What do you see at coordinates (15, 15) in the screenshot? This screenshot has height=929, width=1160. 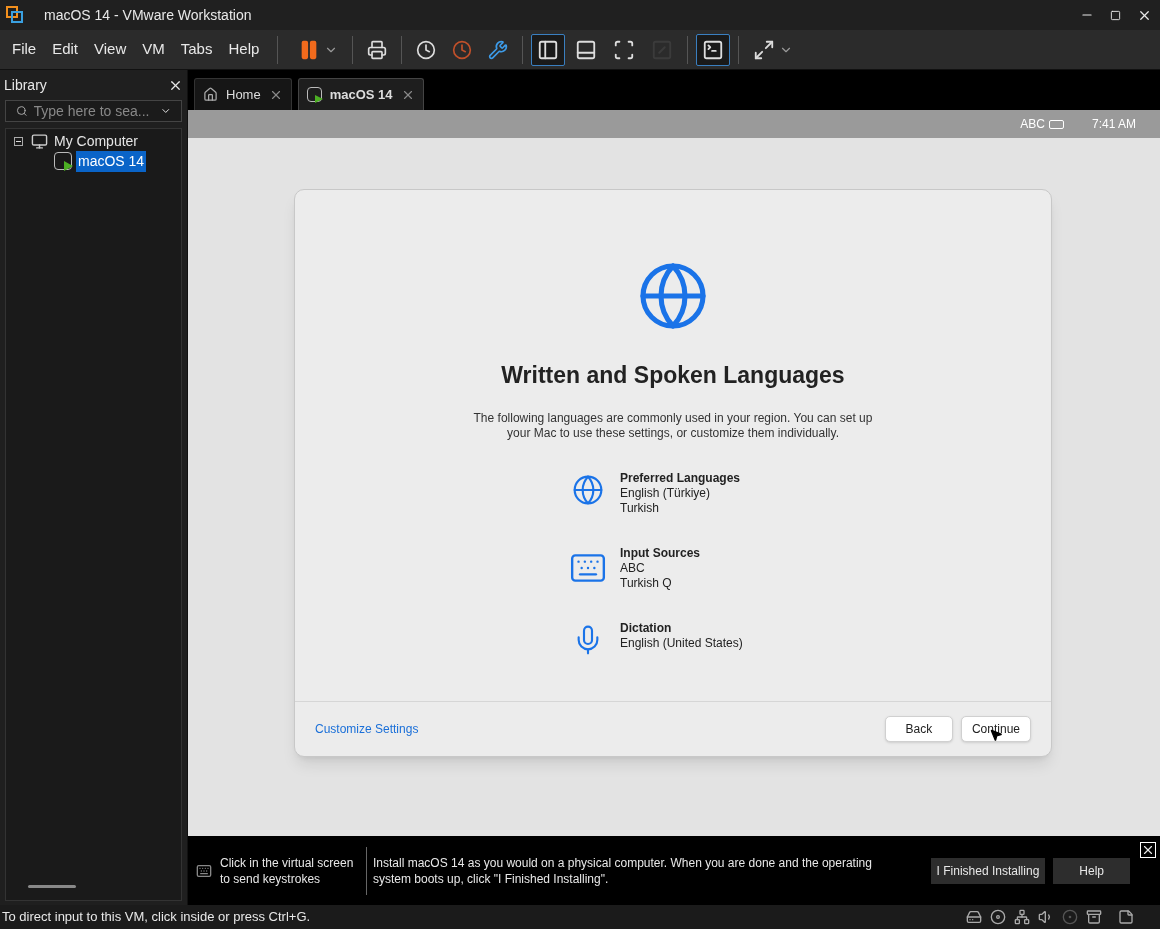 I see `app-logo-icon` at bounding box center [15, 15].